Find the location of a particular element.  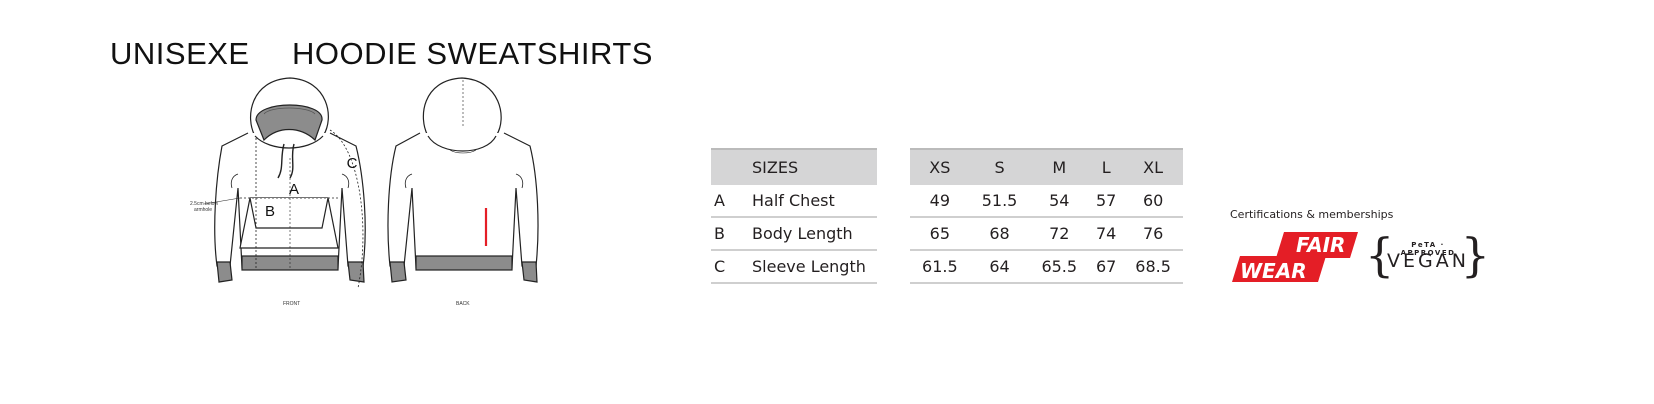

peta-vegan-logo: { PeTA · APPROVED VEGAN } is located at coordinates (1427, 257).